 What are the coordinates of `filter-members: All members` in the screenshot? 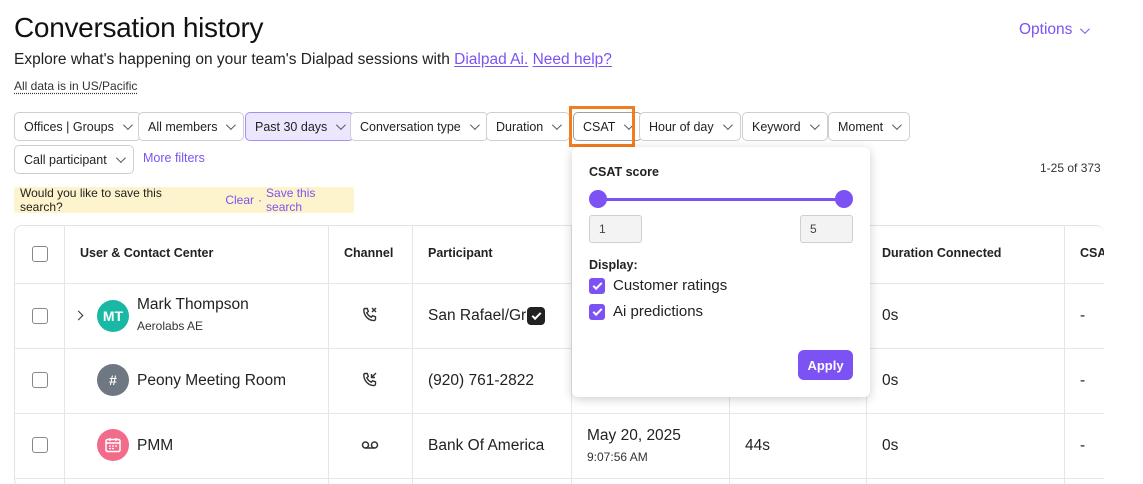 It's located at (191, 126).